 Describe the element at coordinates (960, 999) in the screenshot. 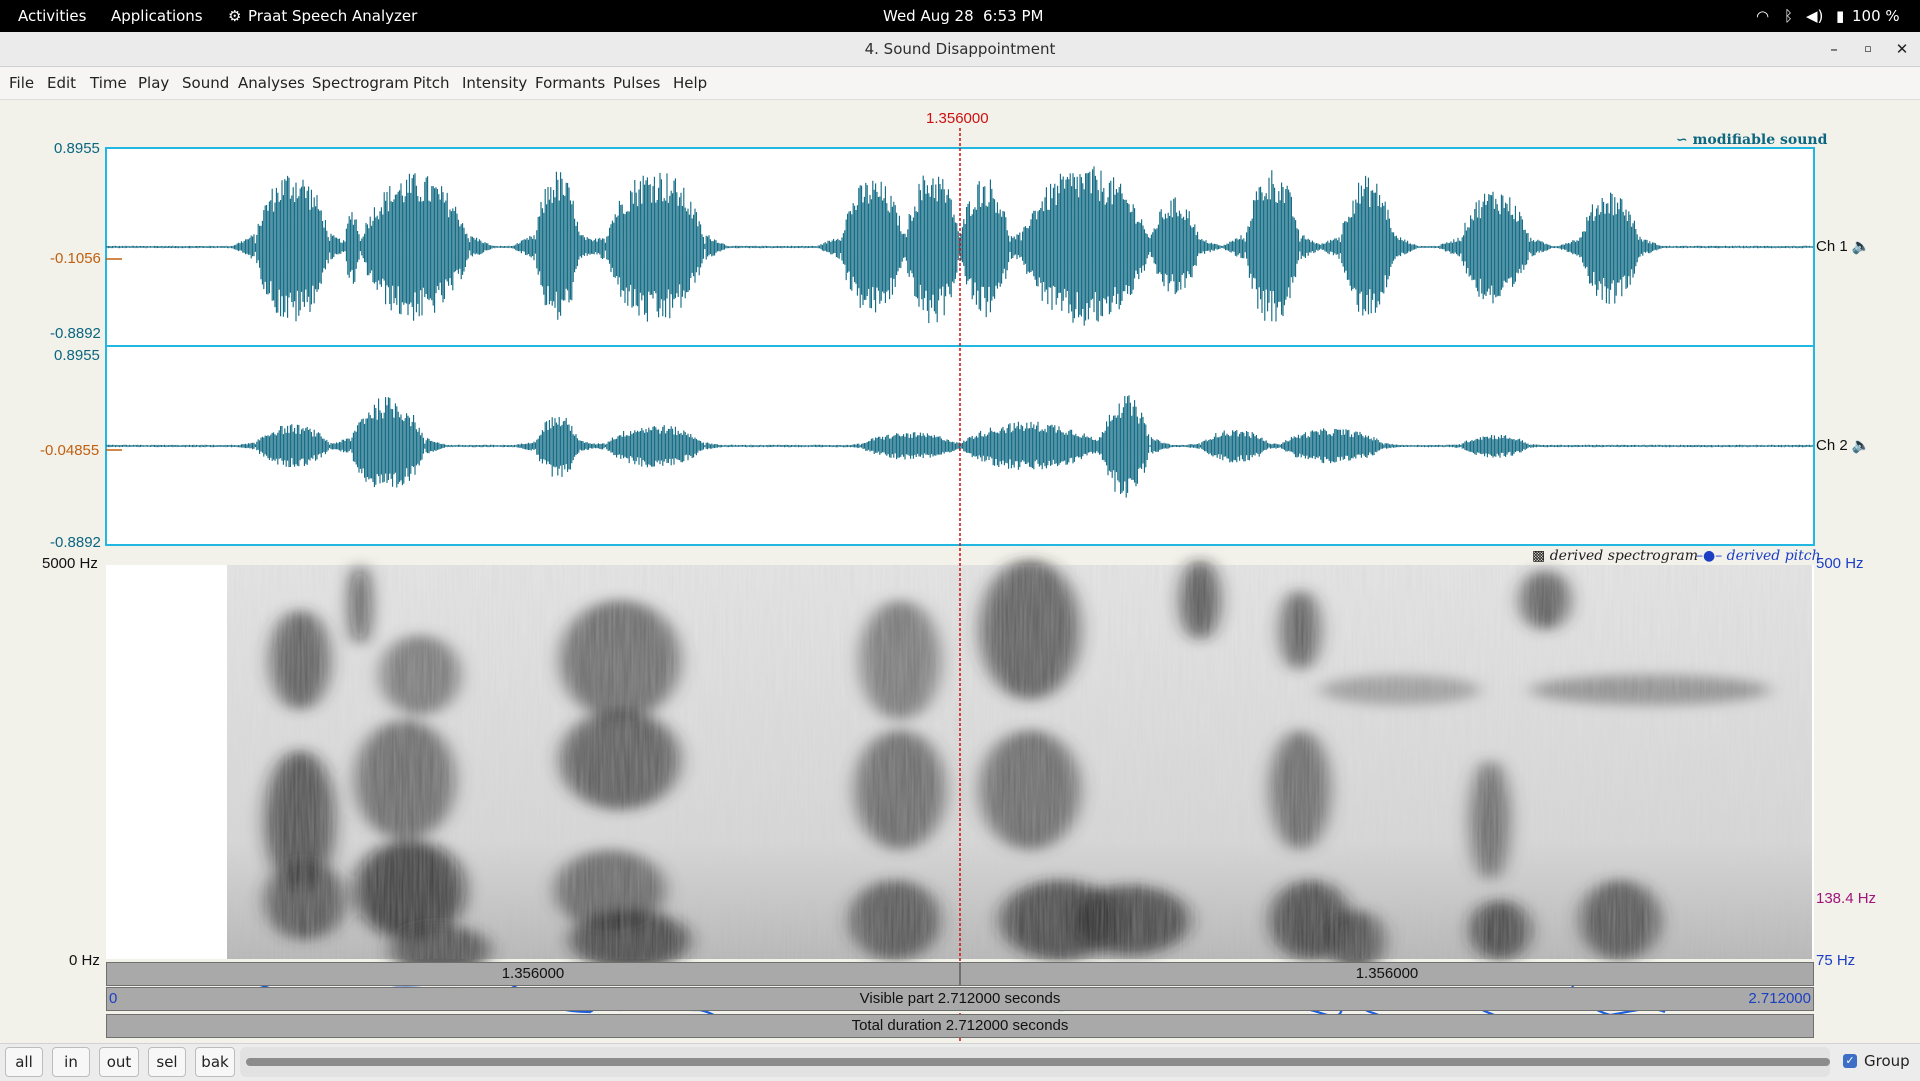

I see `visible-part-bar: Visible part 2.712000 seconds 0 2.712000` at that location.